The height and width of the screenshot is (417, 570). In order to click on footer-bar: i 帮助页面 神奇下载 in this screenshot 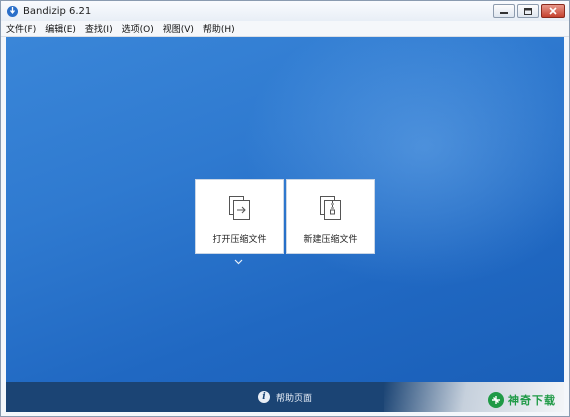, I will do `click(285, 397)`.